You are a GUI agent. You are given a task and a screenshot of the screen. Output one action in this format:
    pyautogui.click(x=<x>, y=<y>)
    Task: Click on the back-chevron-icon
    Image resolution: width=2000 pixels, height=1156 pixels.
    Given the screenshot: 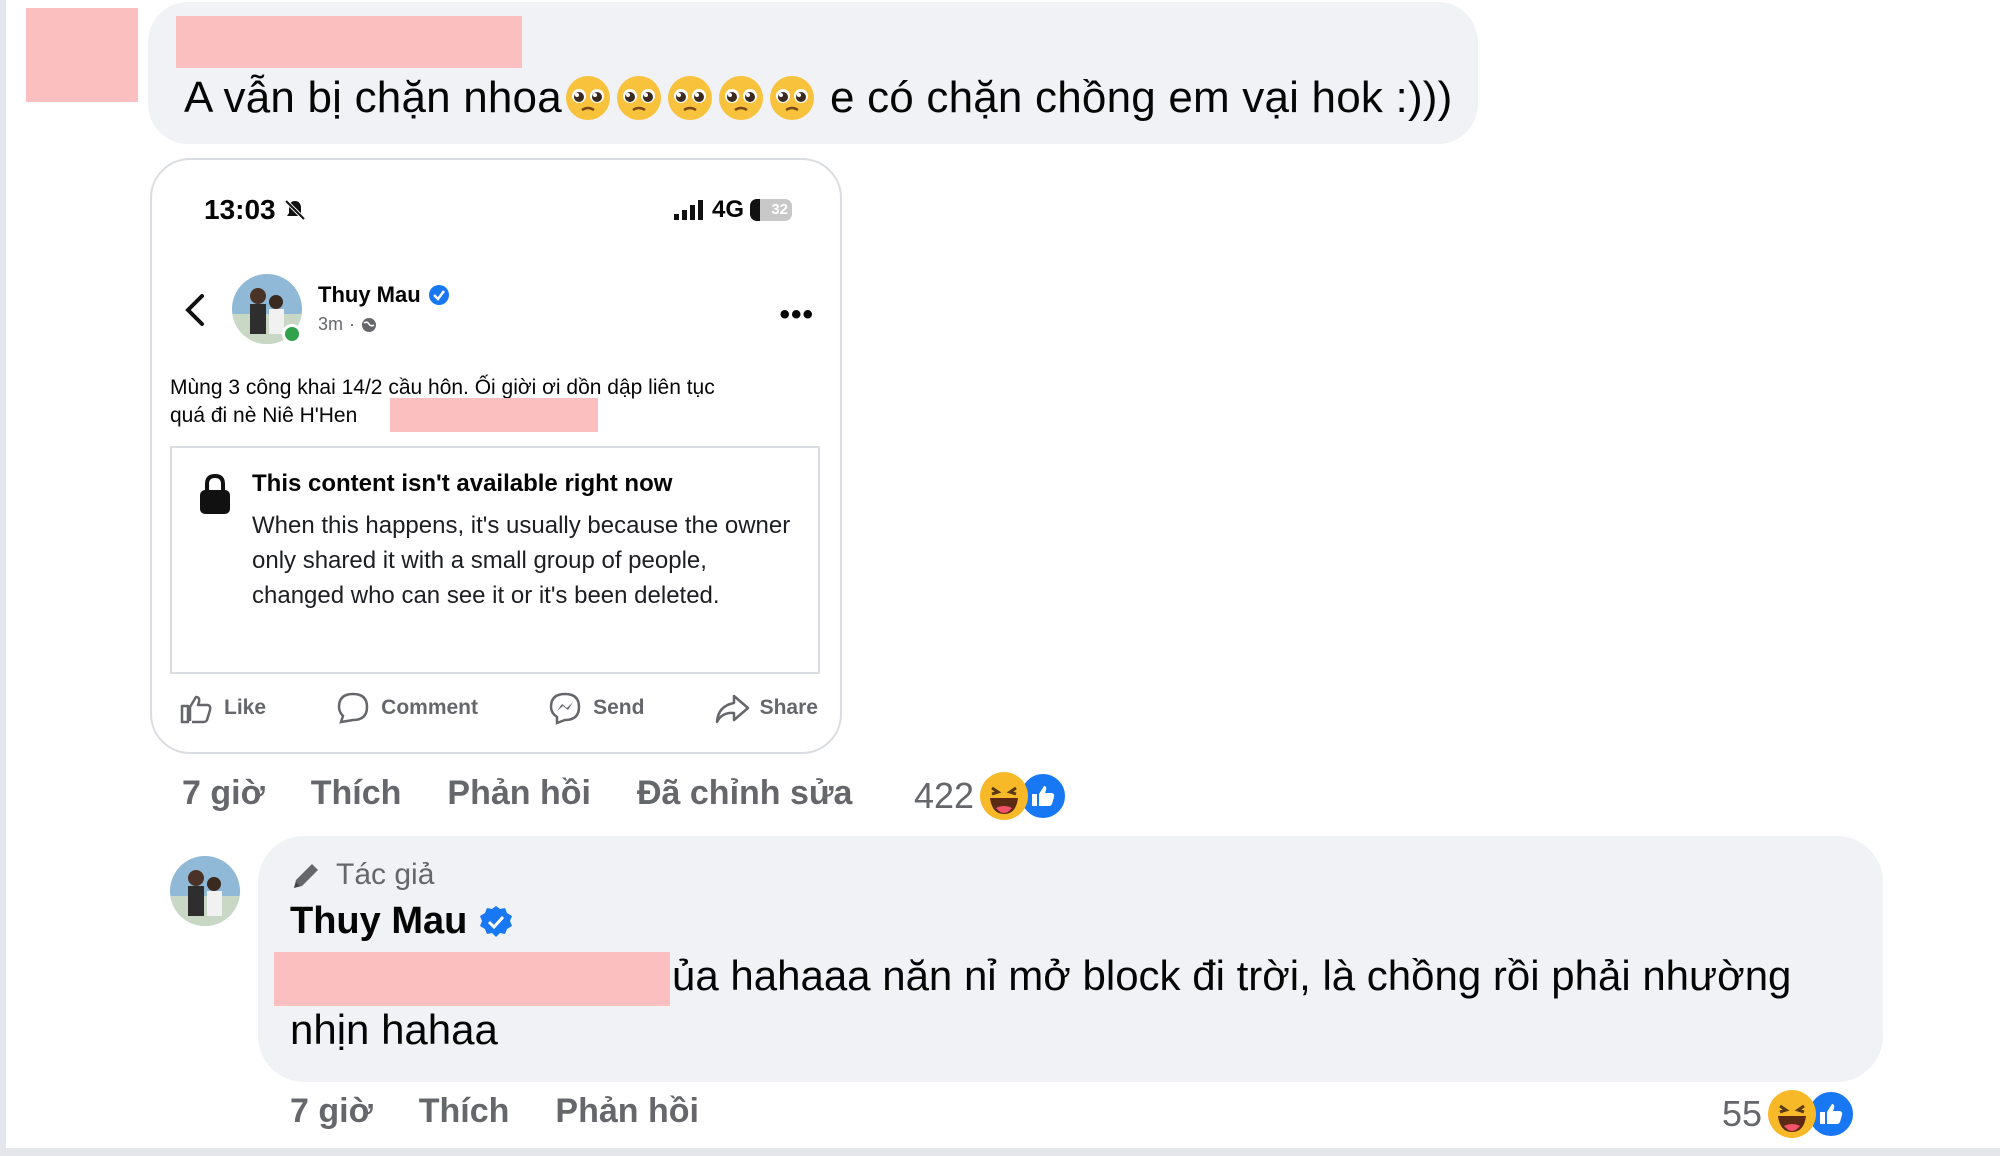 What is the action you would take?
    pyautogui.click(x=195, y=310)
    